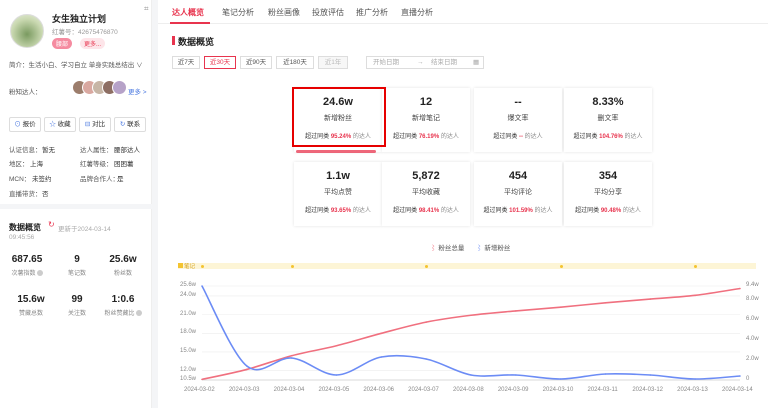  Describe the element at coordinates (36, 164) in the screenshot. I see `region-value: 上海` at that location.